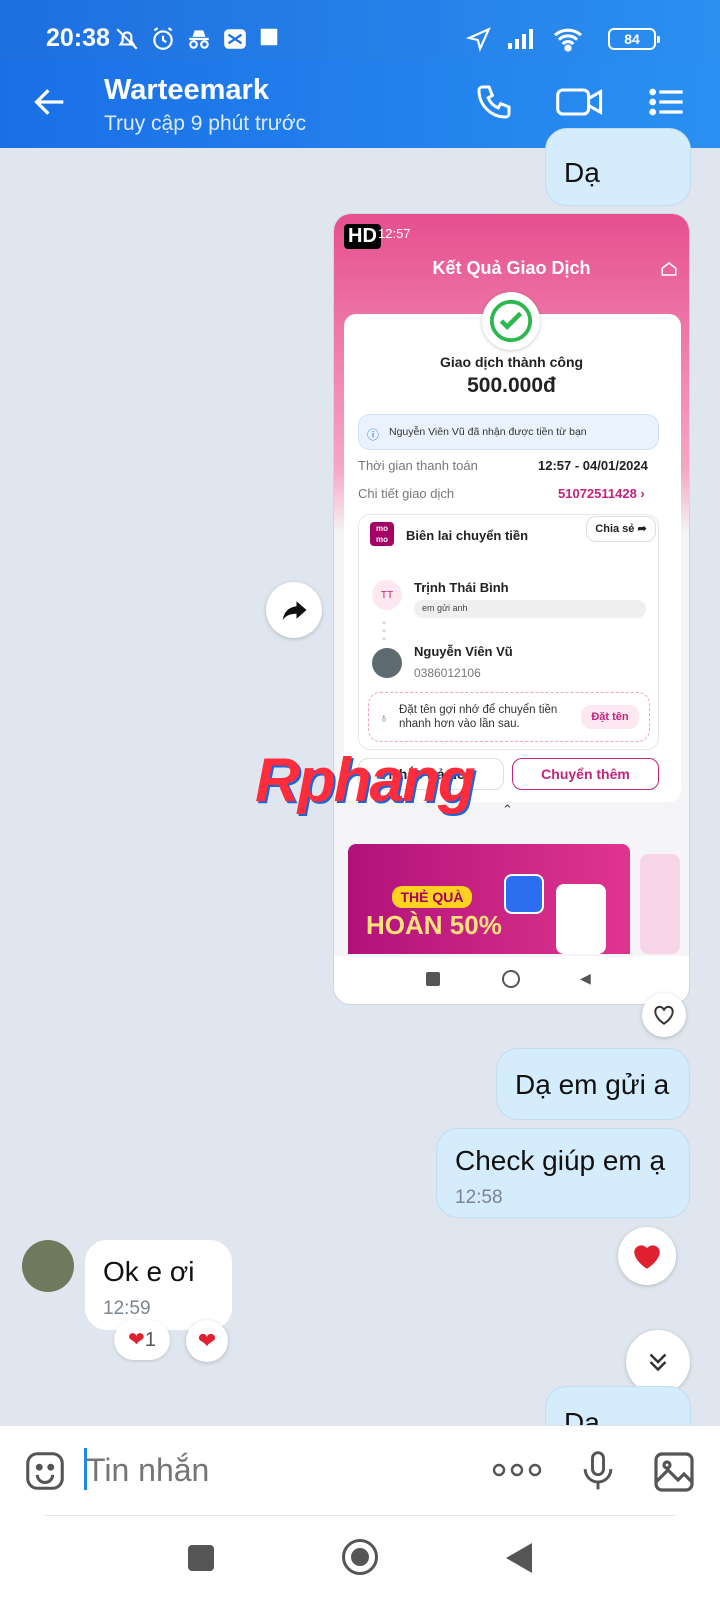 The width and height of the screenshot is (720, 1600). I want to click on lightbulb-icon: ♁, so click(384, 717).